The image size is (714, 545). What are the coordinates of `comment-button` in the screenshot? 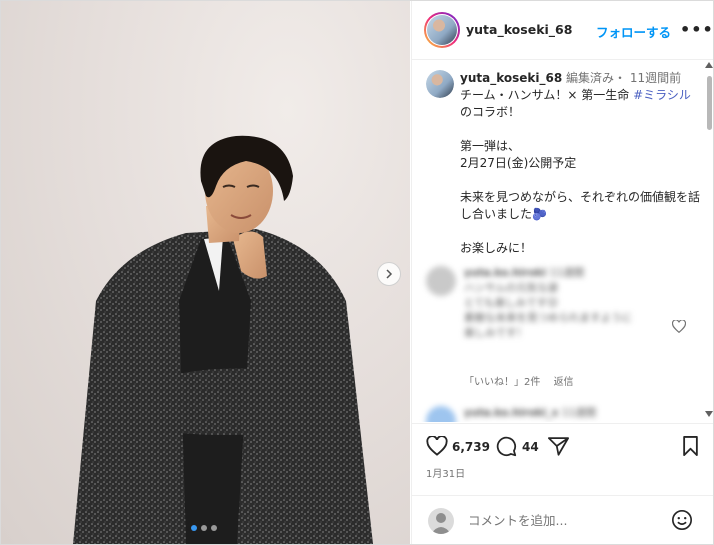 It's located at (506, 448).